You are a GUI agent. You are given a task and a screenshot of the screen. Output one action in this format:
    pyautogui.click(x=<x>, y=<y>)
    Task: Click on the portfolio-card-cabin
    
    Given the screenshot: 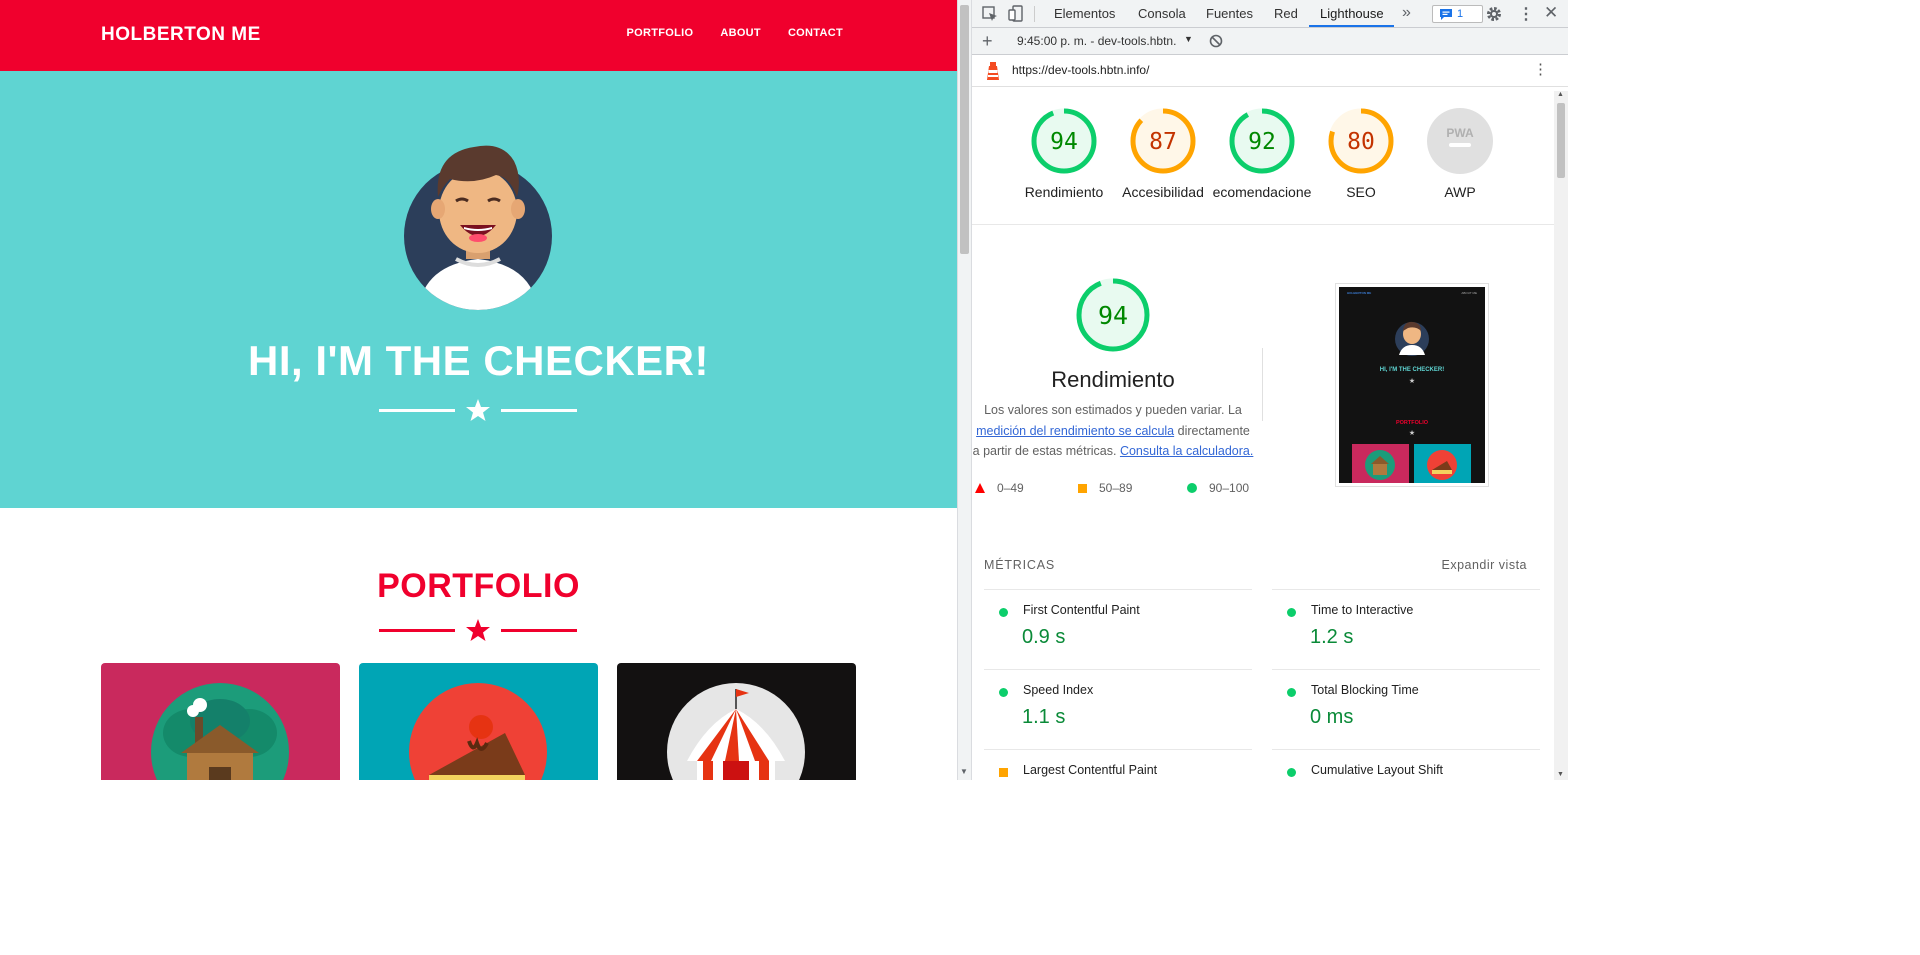 What is the action you would take?
    pyautogui.click(x=220, y=721)
    